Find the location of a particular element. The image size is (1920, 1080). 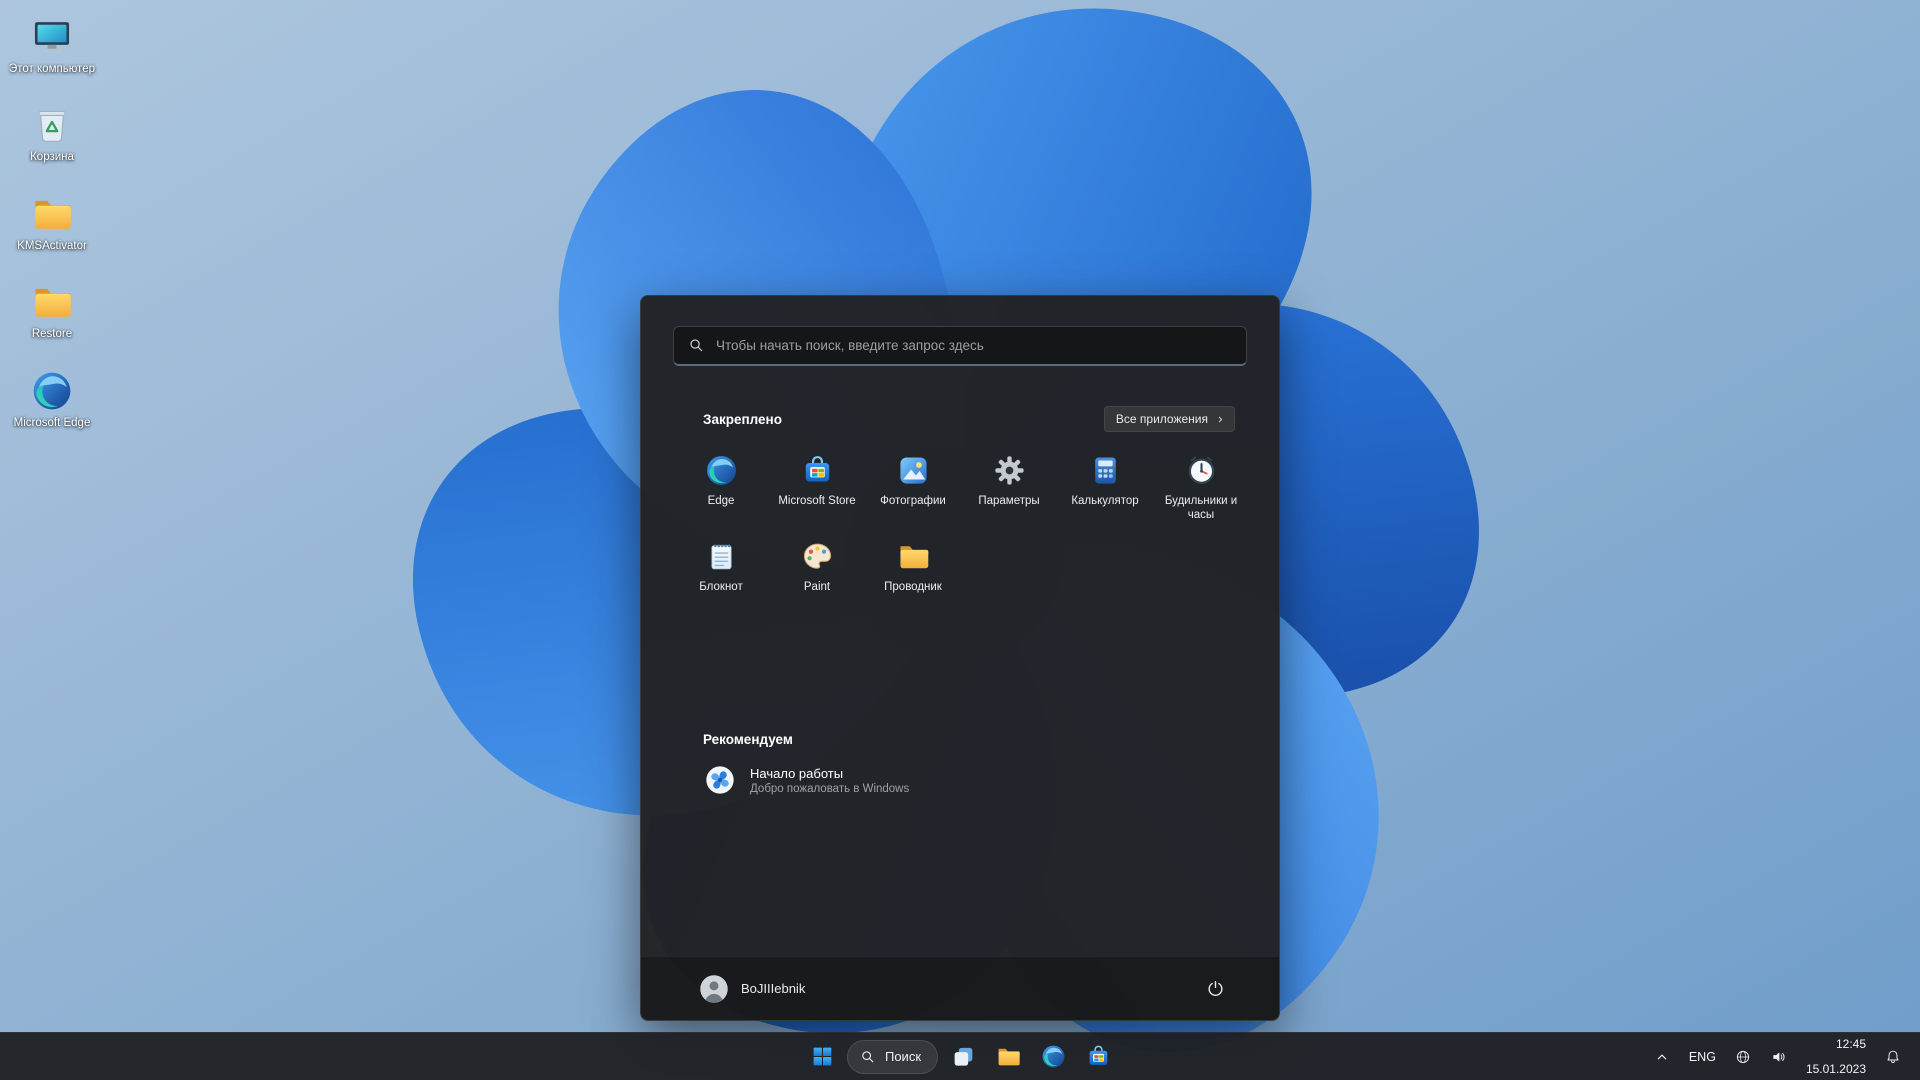

app-tile-label: Параметры is located at coordinates (1009, 501).